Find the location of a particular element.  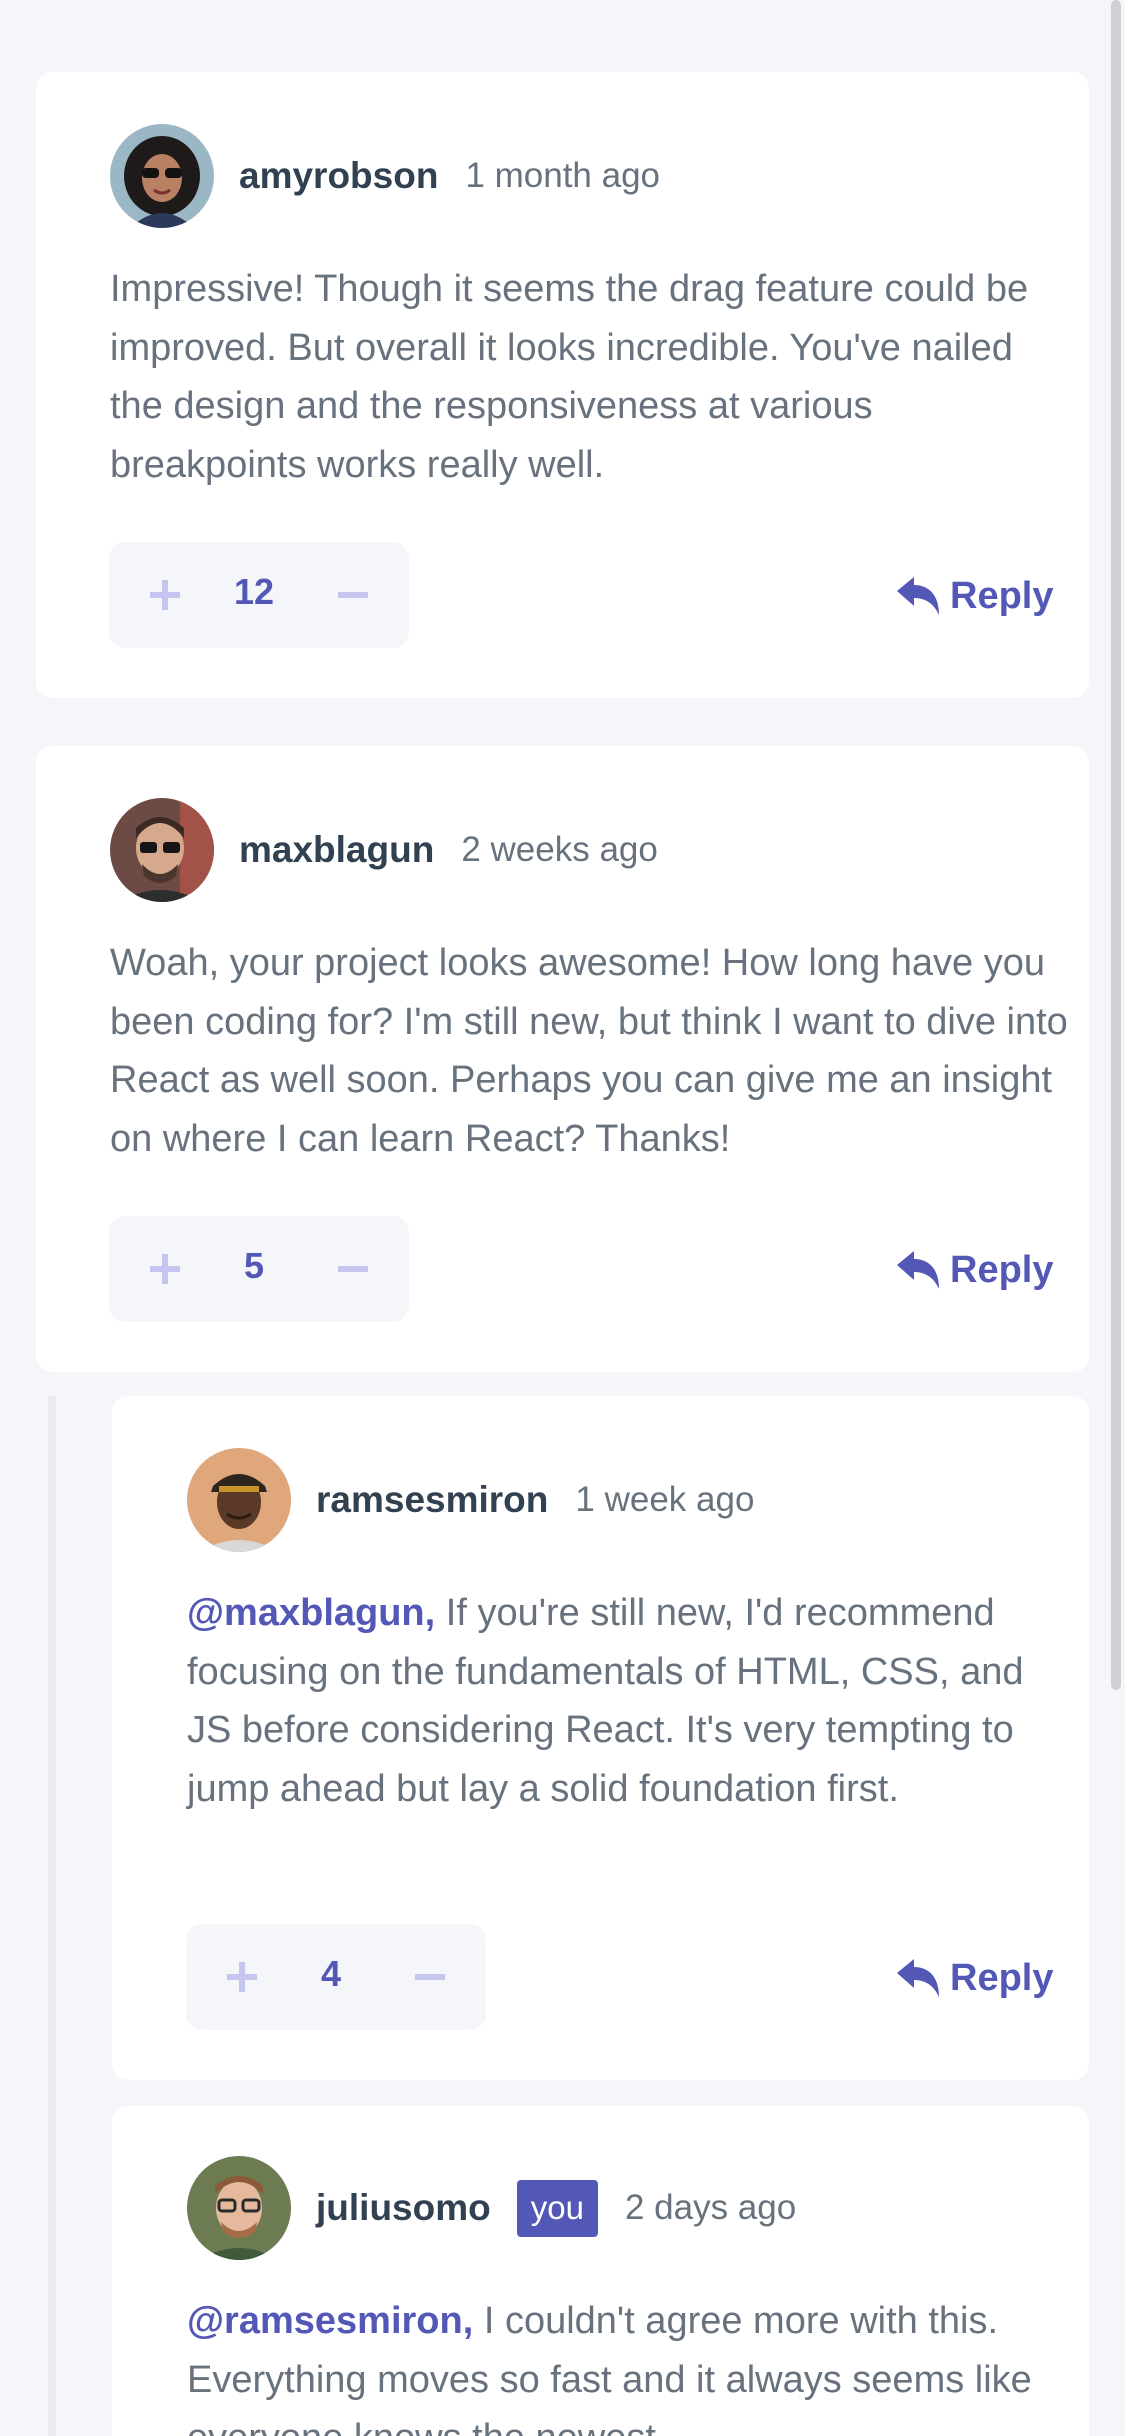

vote-control: 5 is located at coordinates (259, 1269).